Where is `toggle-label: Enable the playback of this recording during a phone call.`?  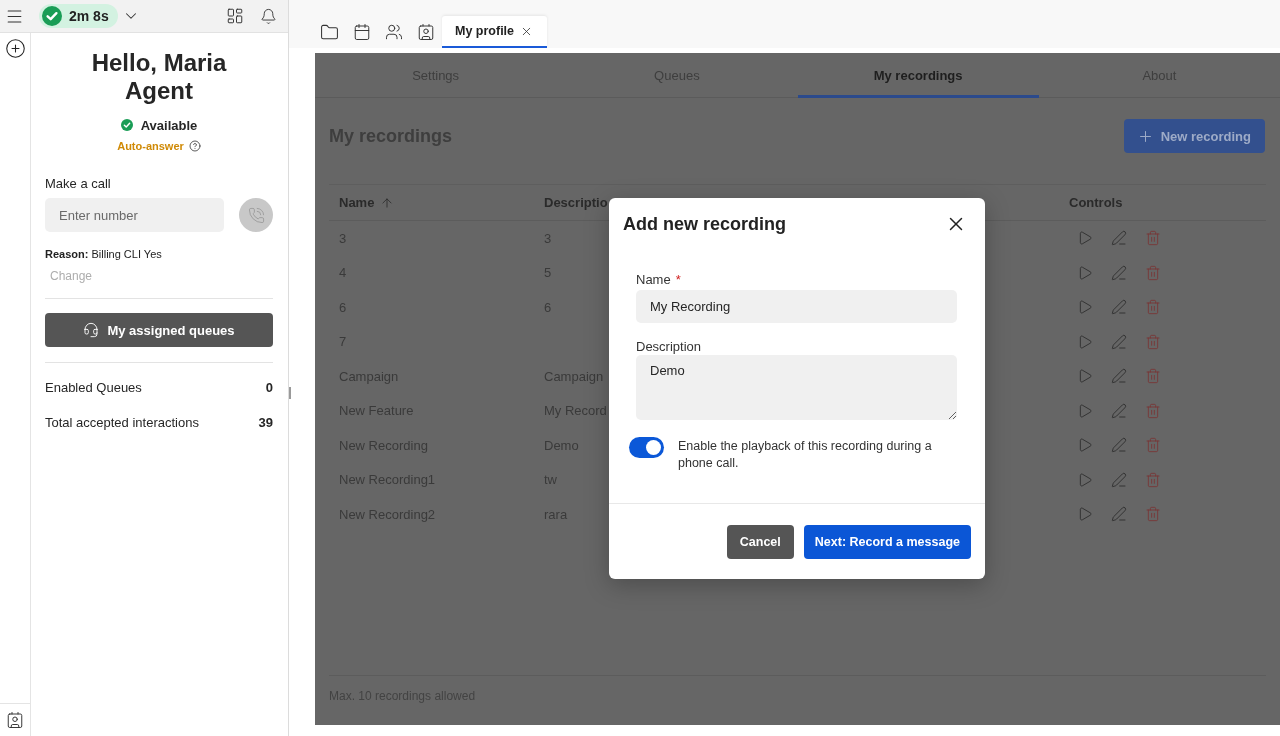
toggle-label: Enable the playback of this recording during a phone call. is located at coordinates (805, 455).